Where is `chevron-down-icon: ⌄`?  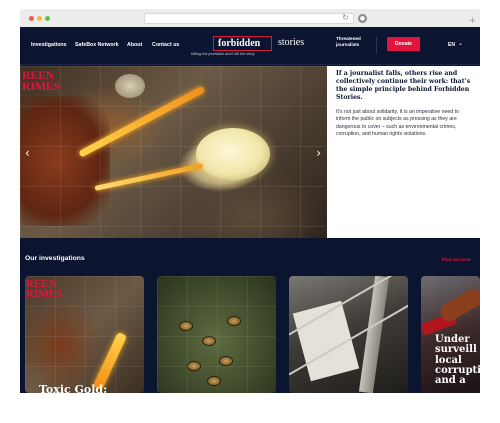 chevron-down-icon: ⌄ is located at coordinates (460, 43).